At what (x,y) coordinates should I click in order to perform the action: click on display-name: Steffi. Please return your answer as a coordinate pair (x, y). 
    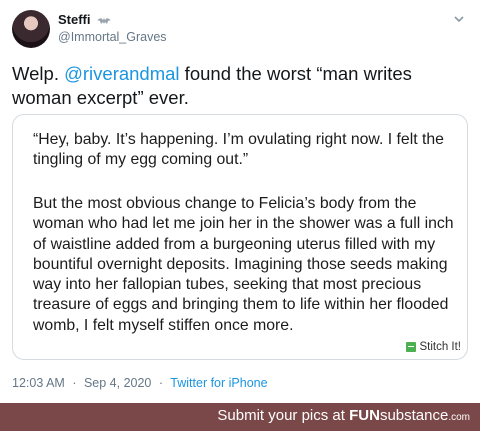
    Looking at the image, I should click on (112, 20).